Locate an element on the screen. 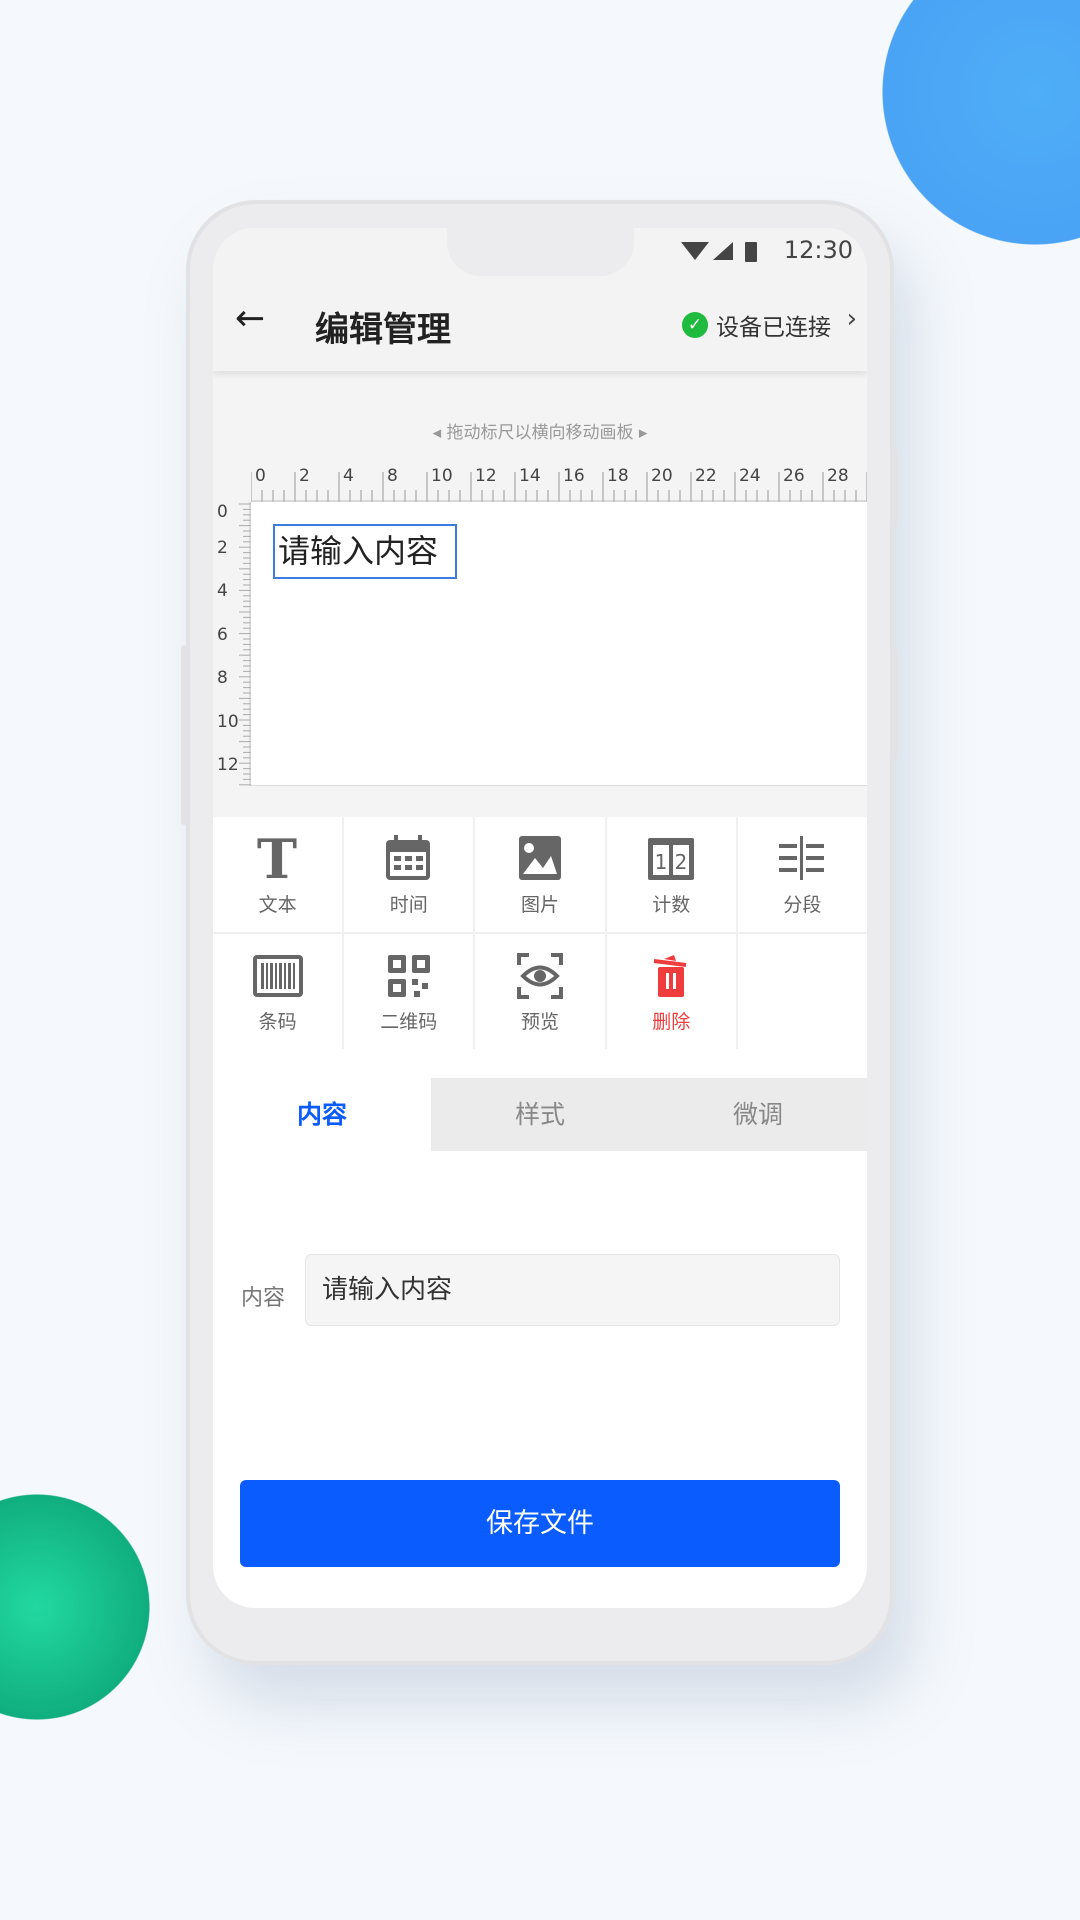 The height and width of the screenshot is (1920, 1080). signal-icons is located at coordinates (719, 252).